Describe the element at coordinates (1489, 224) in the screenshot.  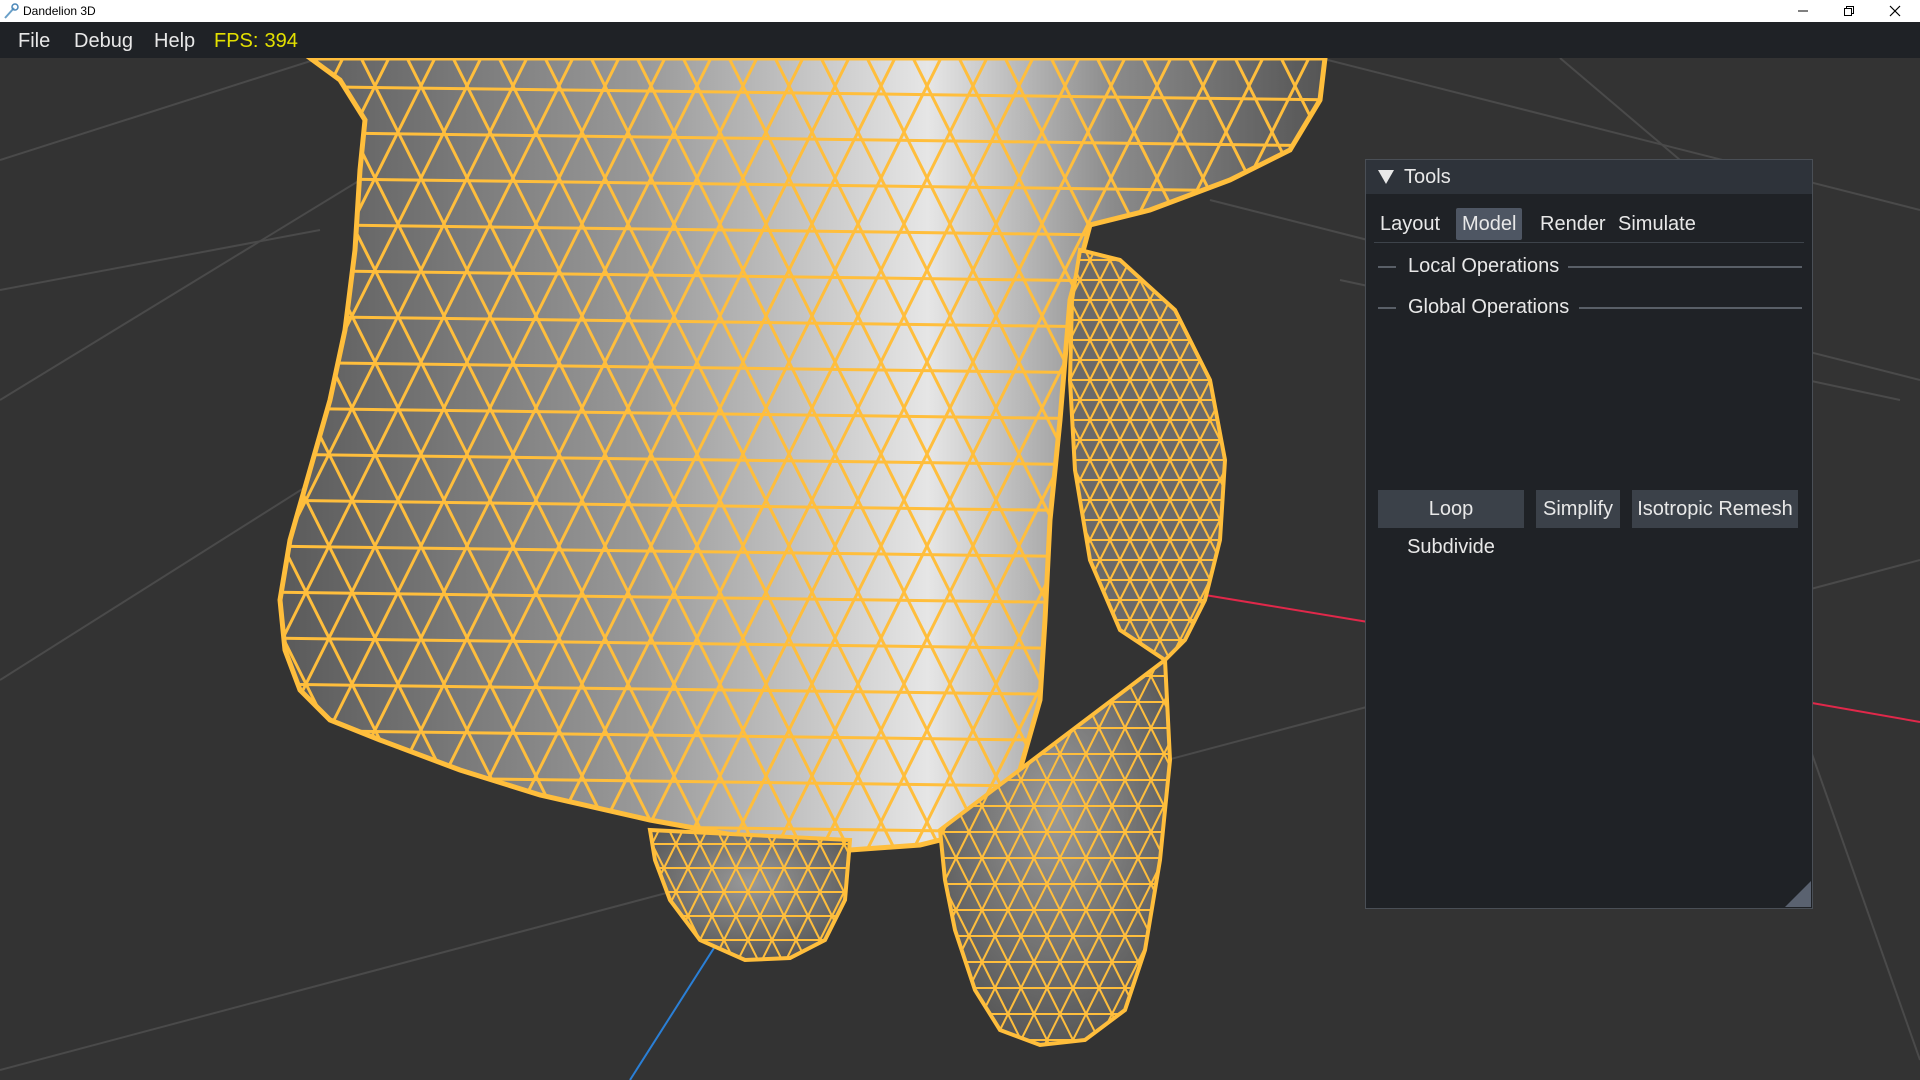
I see `tab-model: Model` at that location.